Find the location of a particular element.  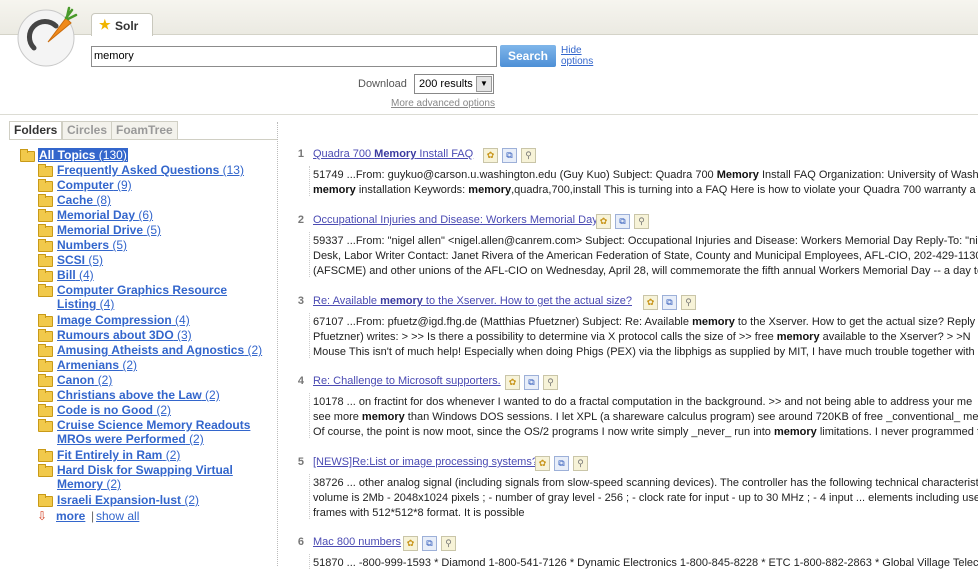

result-snippet-bar is located at coordinates (310, 181).